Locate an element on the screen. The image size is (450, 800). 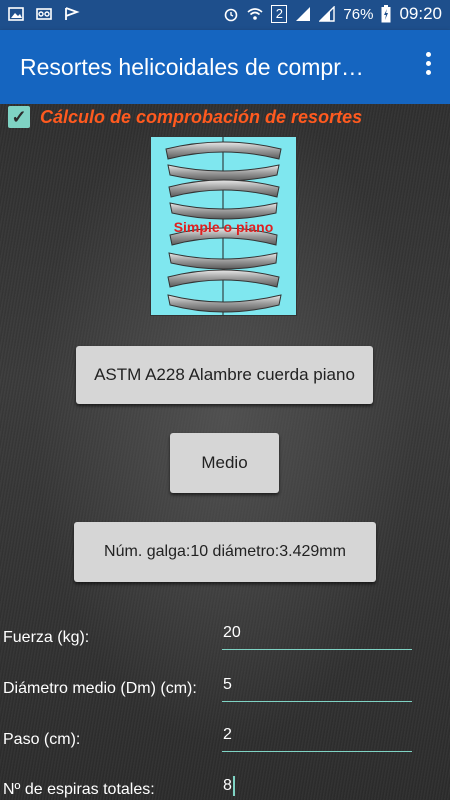
pitch-value: 2 is located at coordinates (227, 734).